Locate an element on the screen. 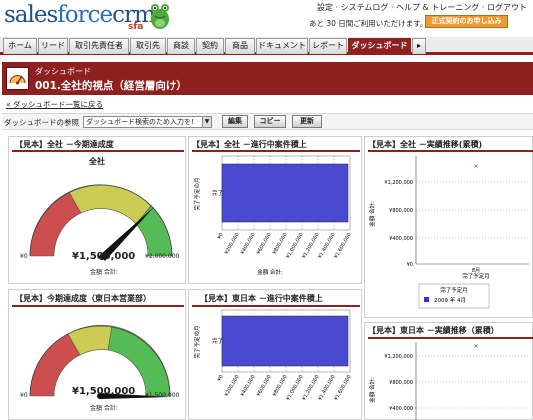 The width and height of the screenshot is (533, 420). top-links: 設定 · システムログ · ヘルプ & トレーニング · ログアウト is located at coordinates (422, 7).